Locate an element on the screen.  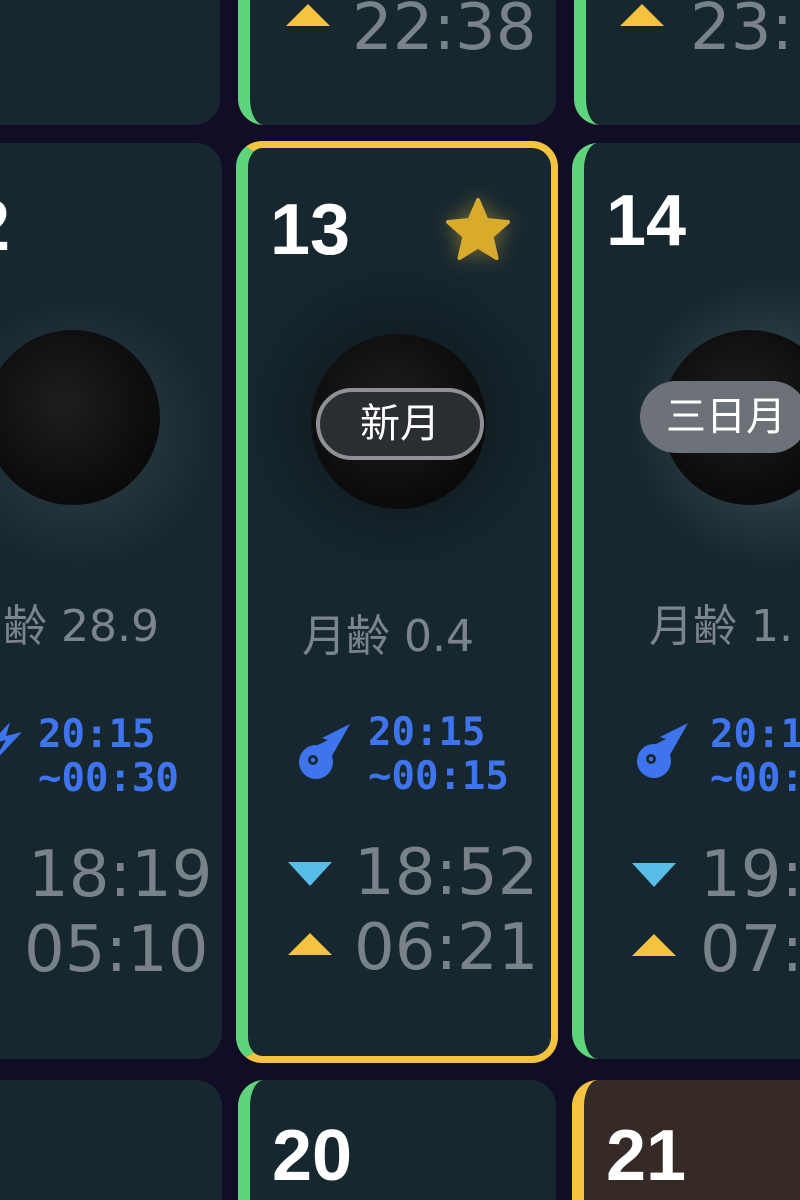
day-card-21: 21 is located at coordinates (686, 1140).